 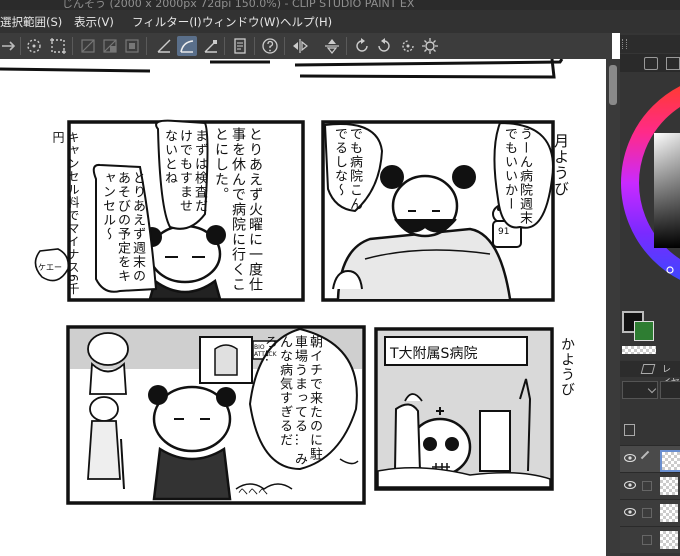 What do you see at coordinates (670, 390) in the screenshot?
I see `opacity-field` at bounding box center [670, 390].